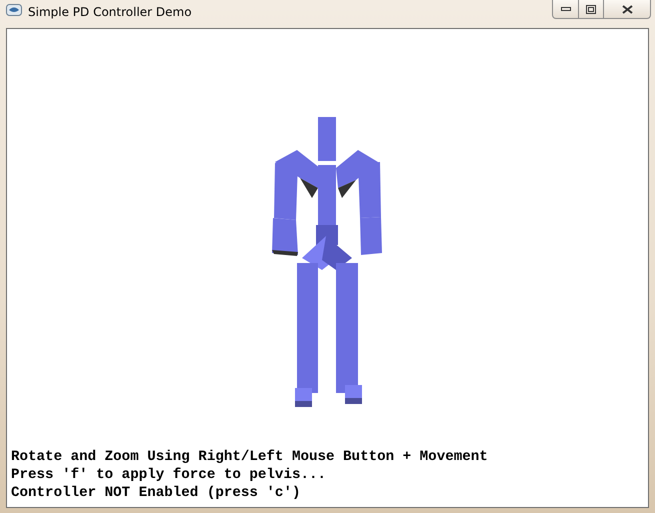 This screenshot has width=655, height=513. I want to click on window-title: Simple PD Controller Demo, so click(110, 12).